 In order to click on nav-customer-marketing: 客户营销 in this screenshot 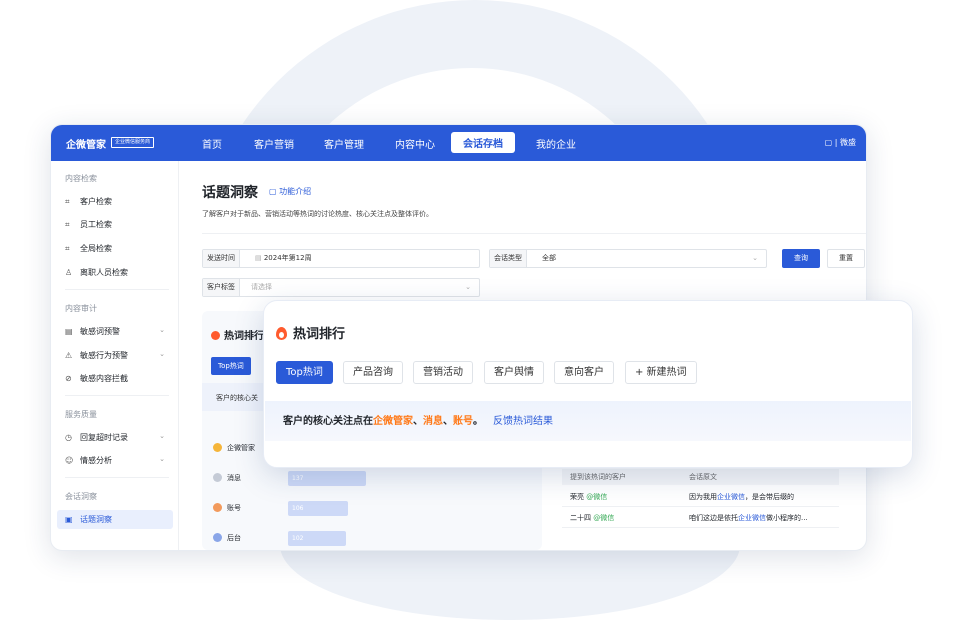, I will do `click(274, 143)`.